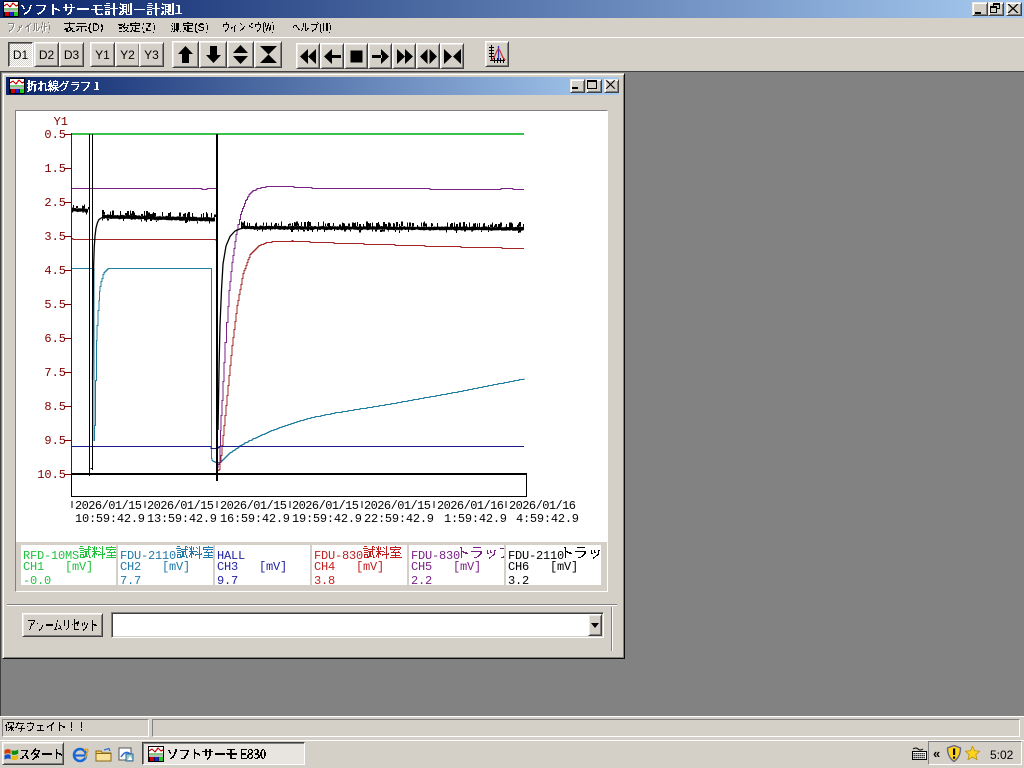 The width and height of the screenshot is (1024, 768). What do you see at coordinates (55, 237) in the screenshot?
I see `svg-text: 3.5` at bounding box center [55, 237].